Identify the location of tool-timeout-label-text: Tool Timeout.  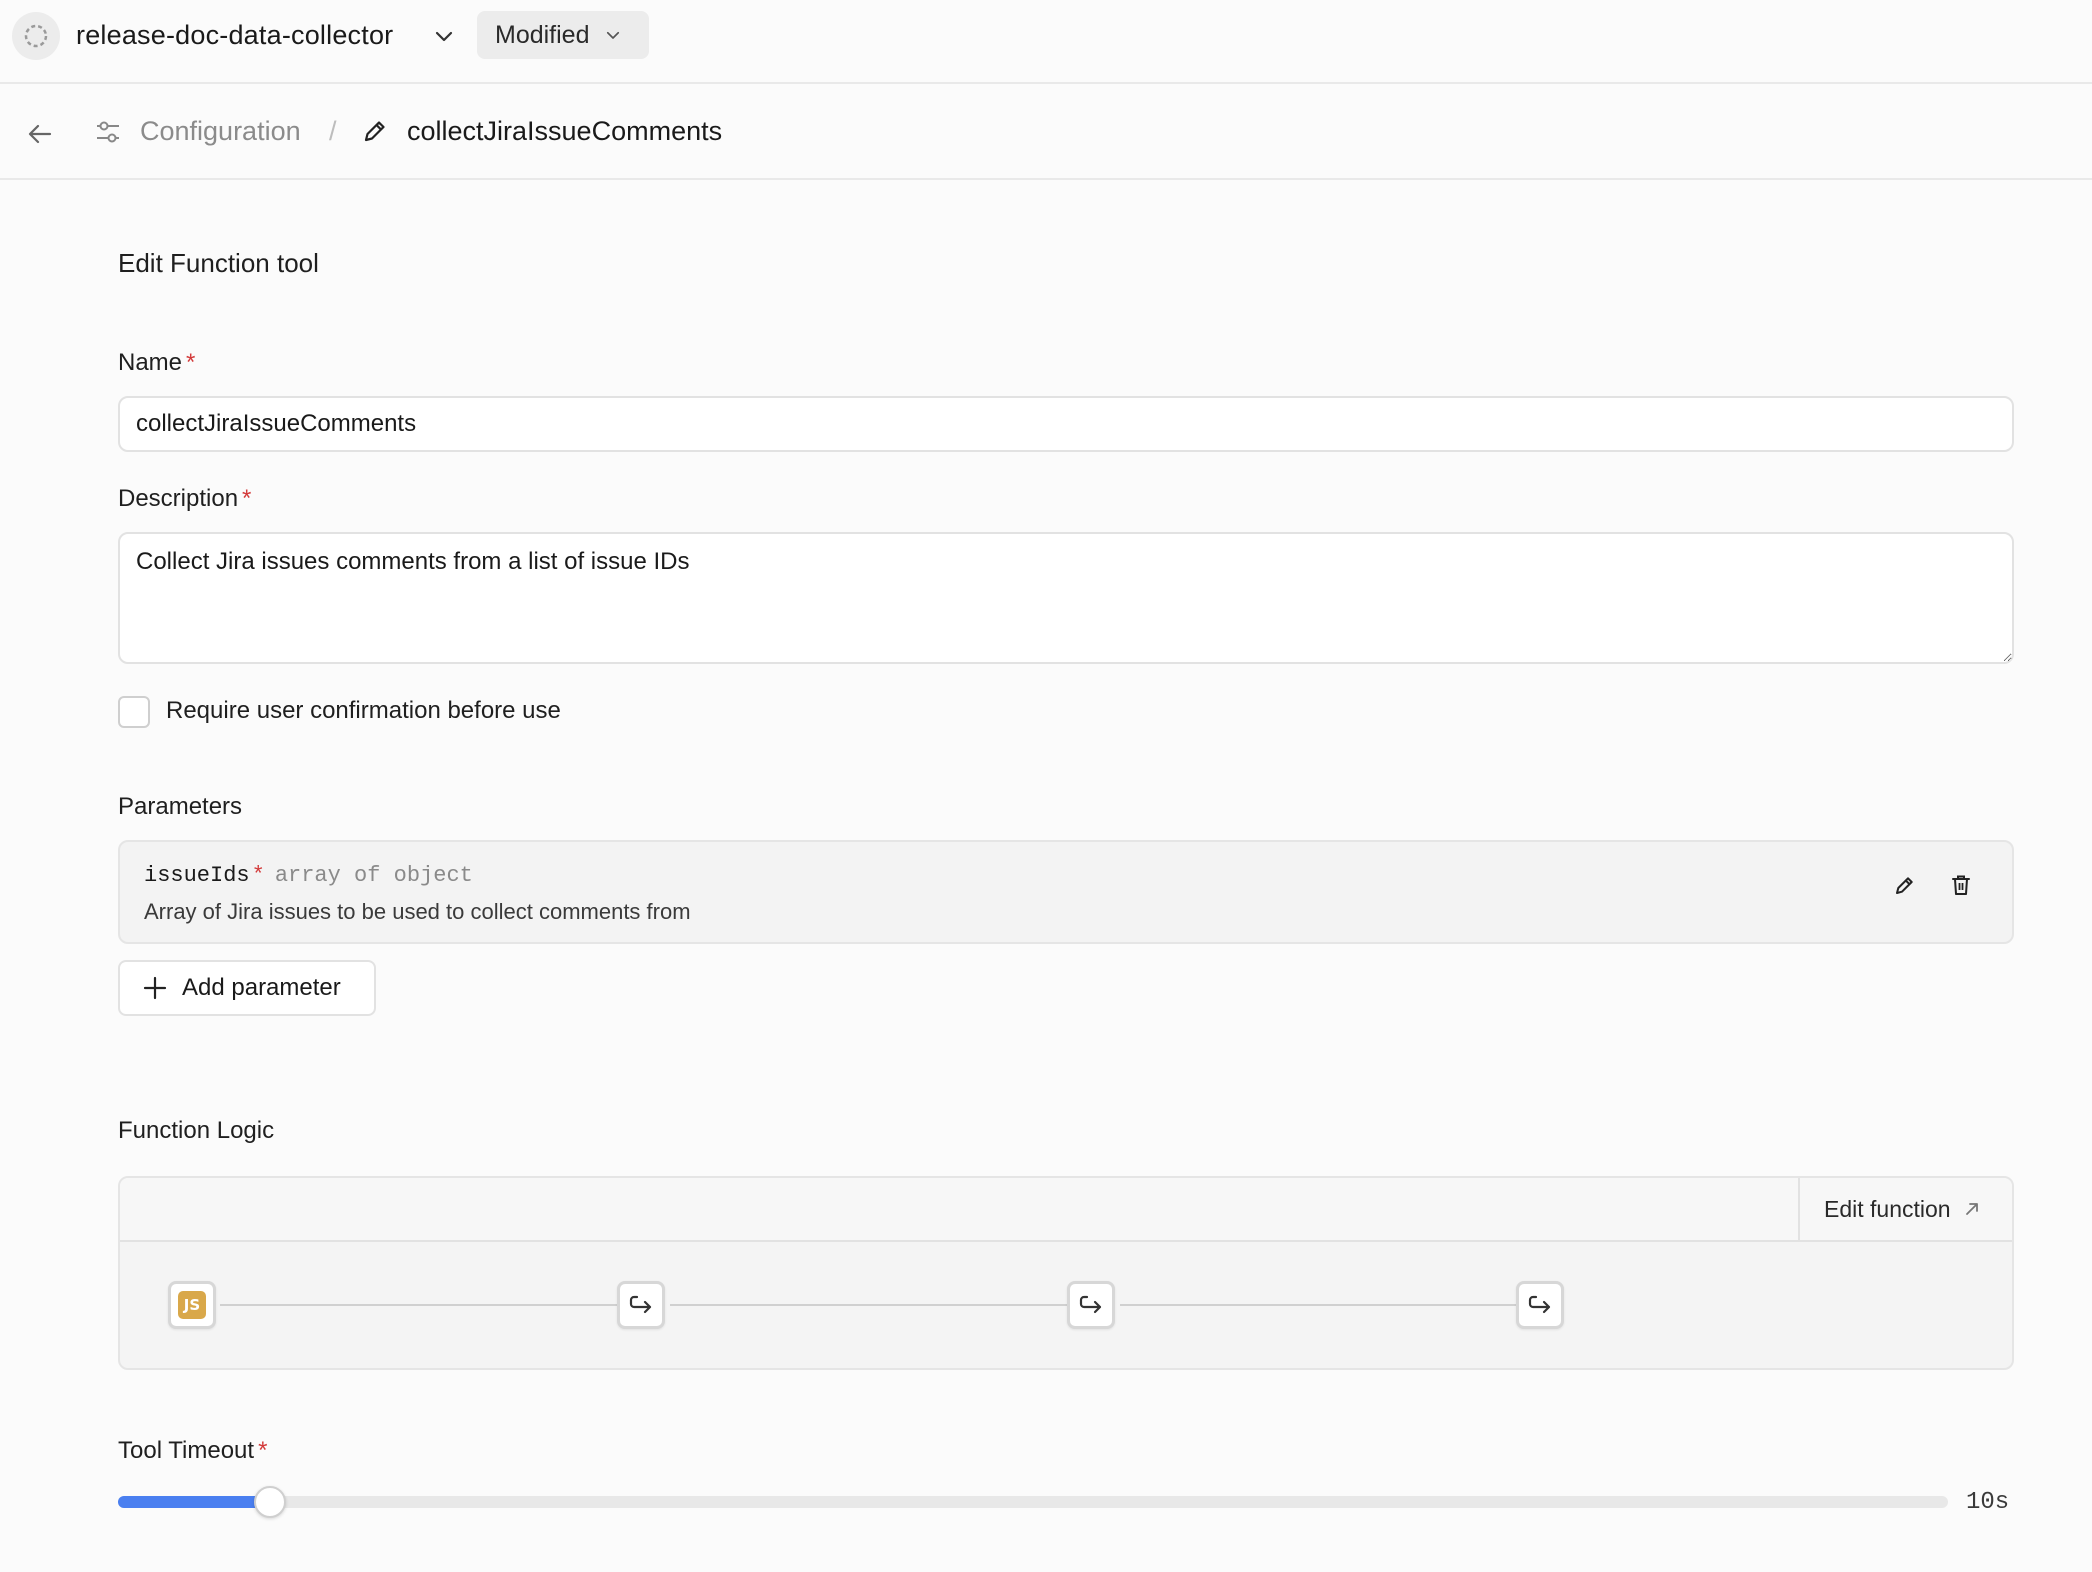
(186, 1450).